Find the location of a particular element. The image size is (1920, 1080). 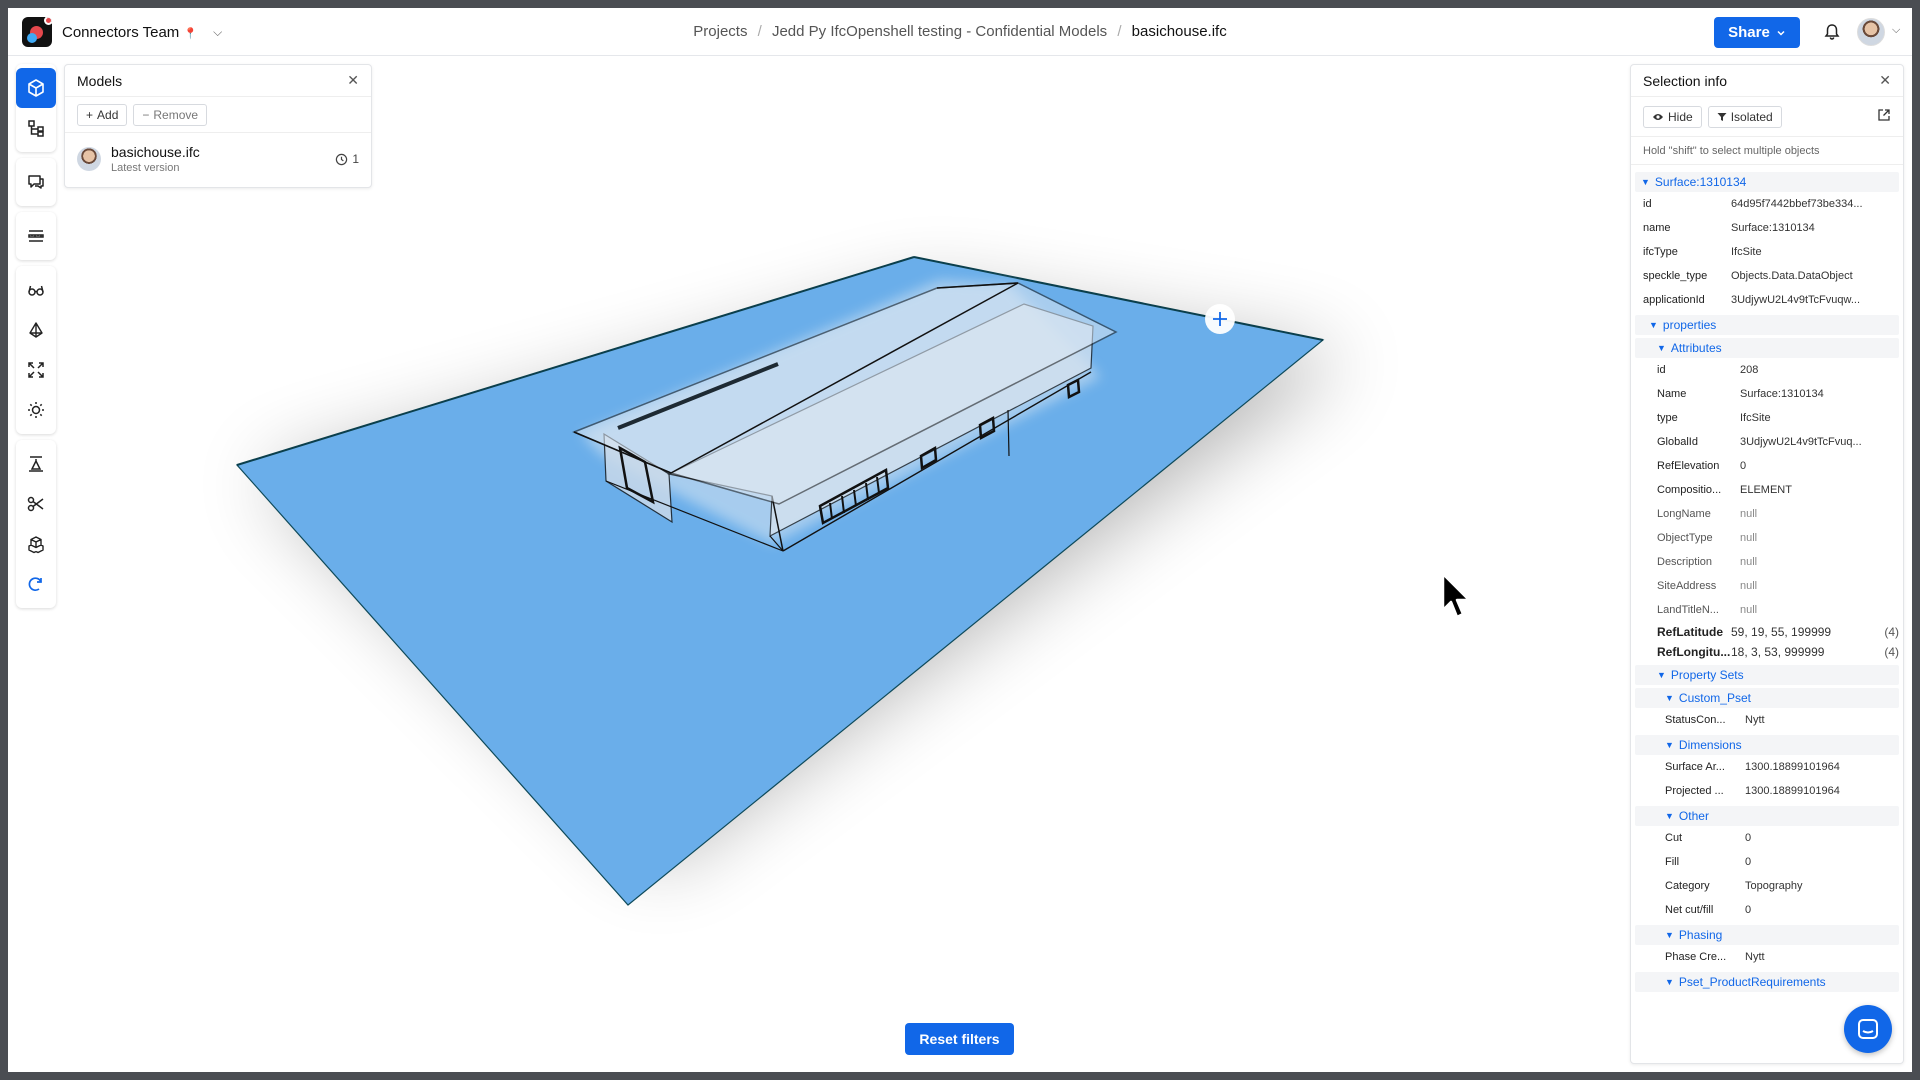

property-sets-header: ▼ Property Sets is located at coordinates (1767, 675).